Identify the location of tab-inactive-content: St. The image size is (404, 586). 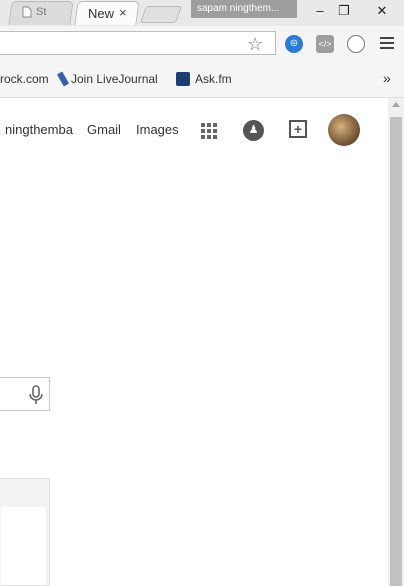
(34, 12).